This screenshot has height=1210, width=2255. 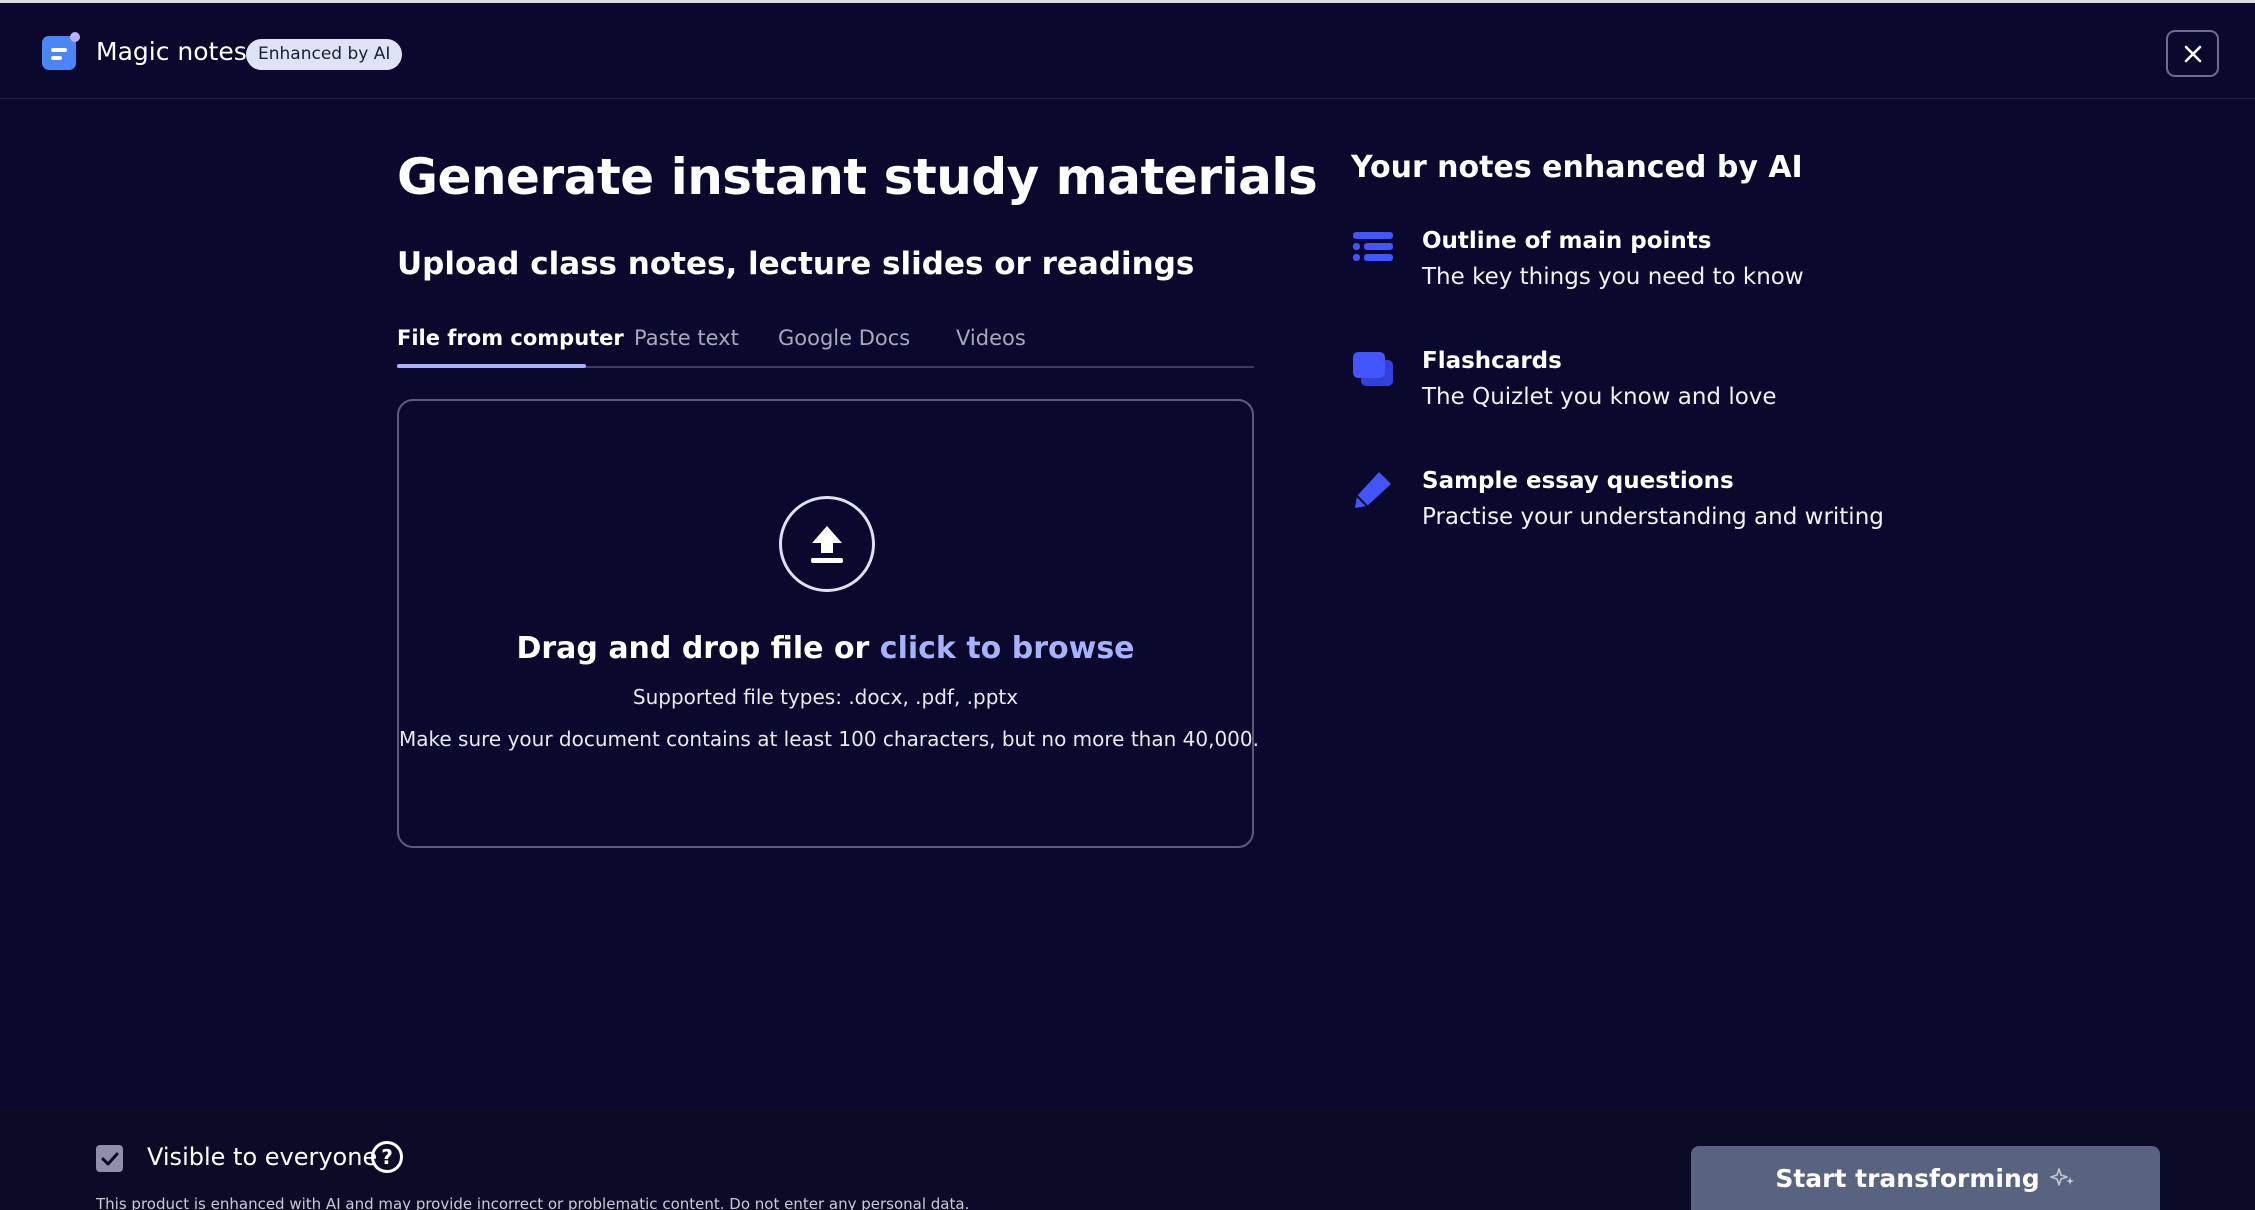 I want to click on feature-flashcards: Flashcards The Quizlet you know and love, so click(x=1701, y=384).